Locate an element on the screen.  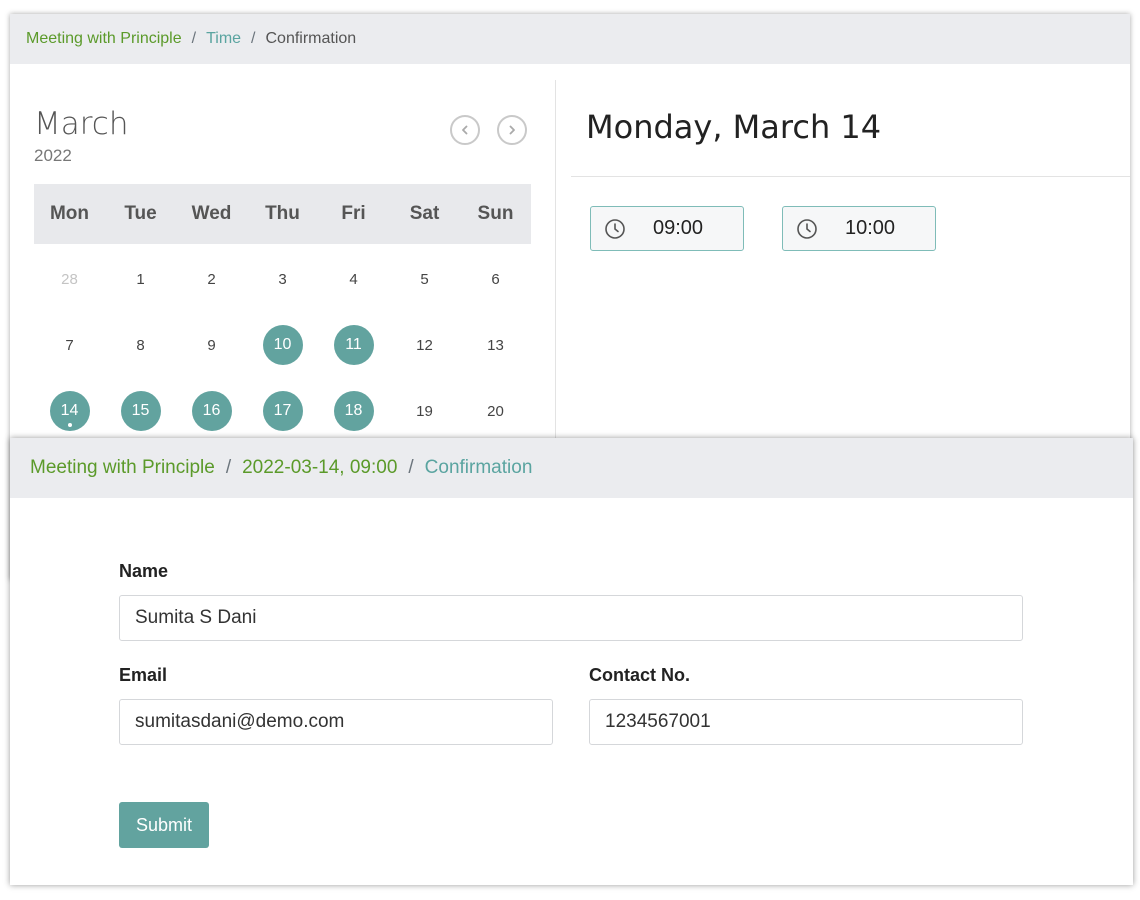
calendar-day-number: 1 is located at coordinates (140, 279).